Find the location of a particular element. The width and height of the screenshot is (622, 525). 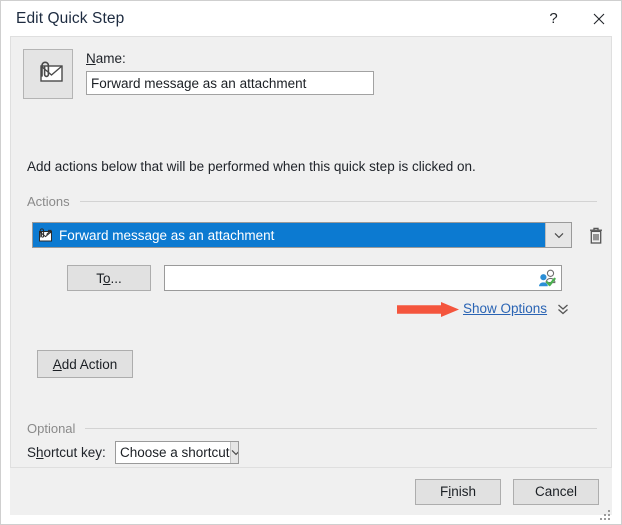

shortcut-key-row: Shortcut key: Choose a shortcut is located at coordinates (133, 452).